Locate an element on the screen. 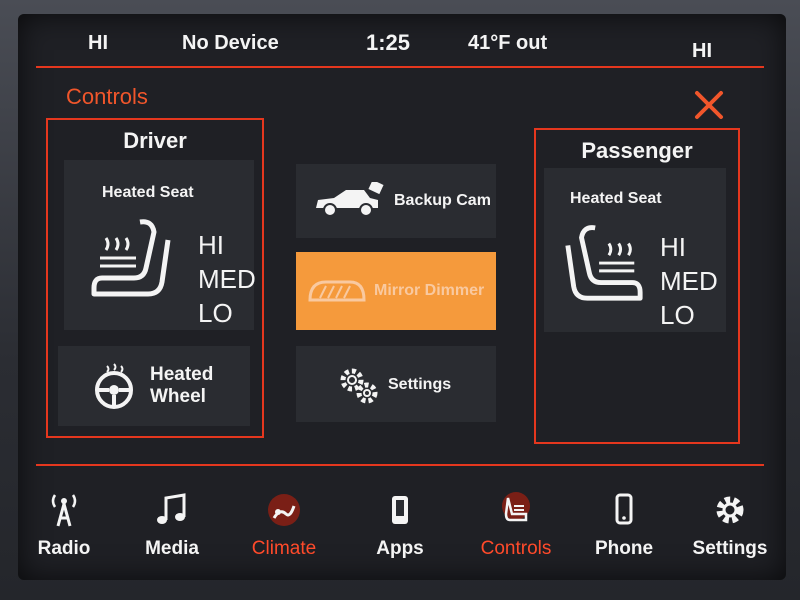  driver-level-lo: LO is located at coordinates (215, 313).